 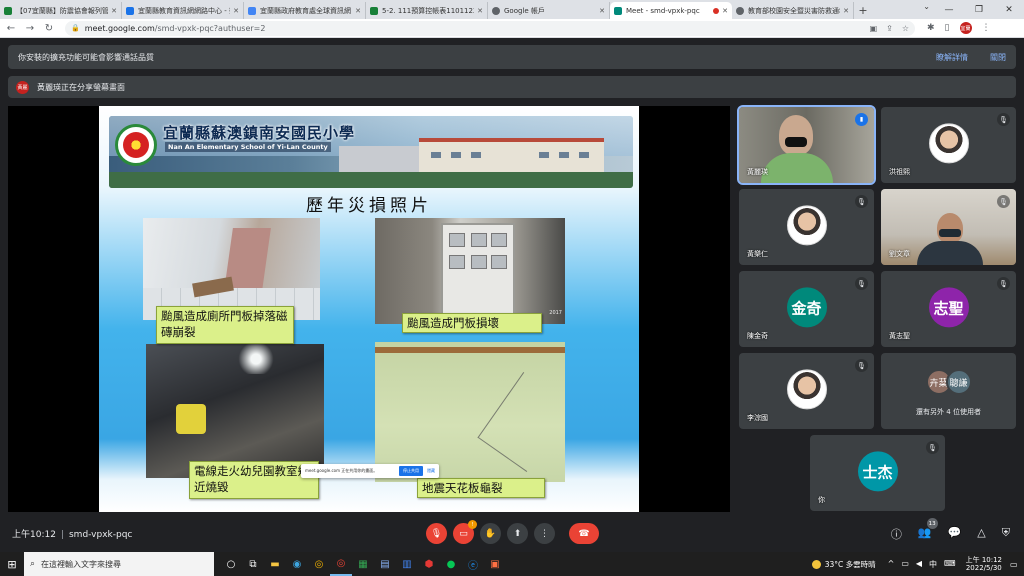 What do you see at coordinates (81, 87) in the screenshot?
I see `presenting-text: 黃麗瑛正在分享螢幕畫面` at bounding box center [81, 87].